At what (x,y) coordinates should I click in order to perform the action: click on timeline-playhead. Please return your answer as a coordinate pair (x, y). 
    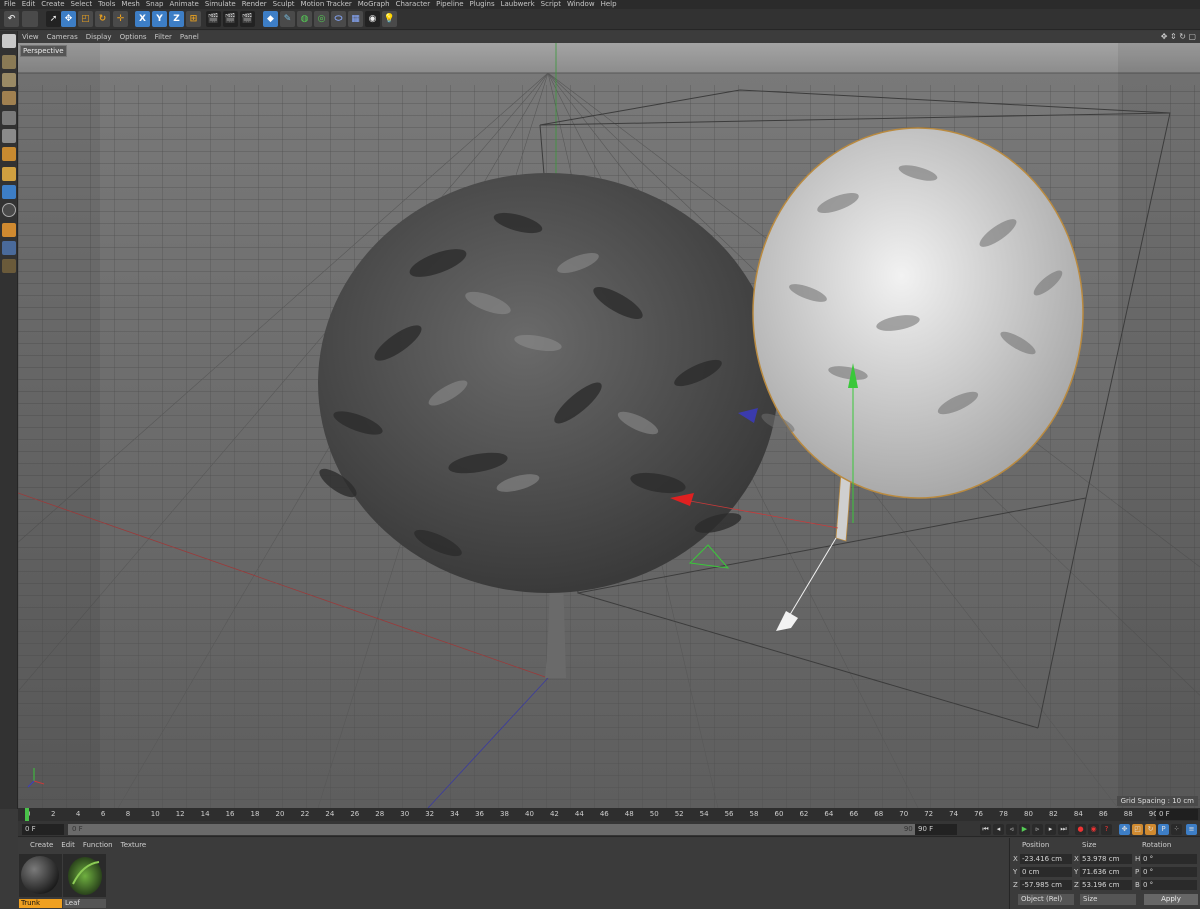
    Looking at the image, I should click on (27, 814).